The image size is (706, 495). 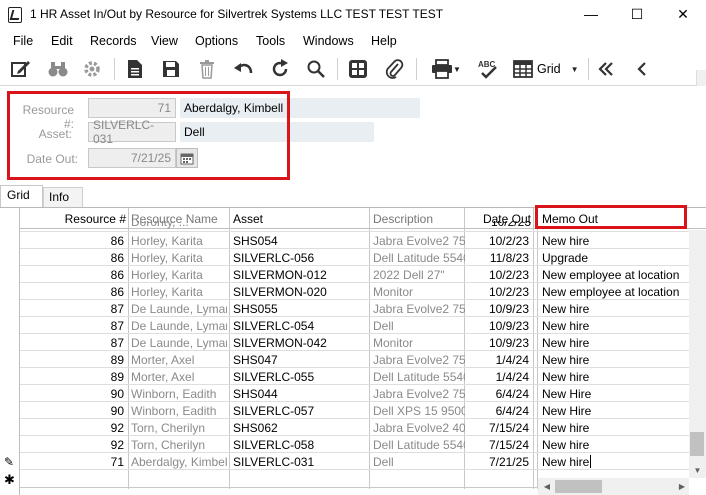 What do you see at coordinates (21, 69) in the screenshot?
I see `edit-icon` at bounding box center [21, 69].